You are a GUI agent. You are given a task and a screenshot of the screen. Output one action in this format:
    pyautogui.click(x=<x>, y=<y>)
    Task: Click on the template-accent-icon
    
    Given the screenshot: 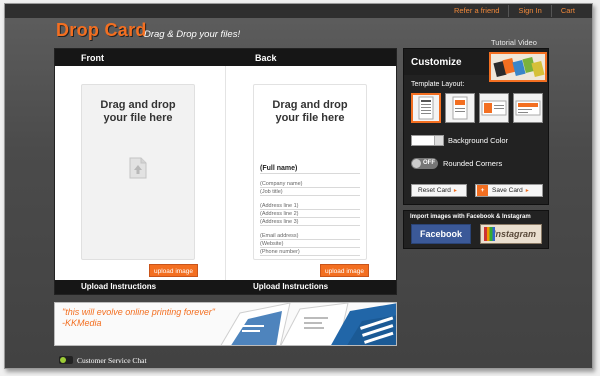 What is the action you would take?
    pyautogui.click(x=460, y=108)
    